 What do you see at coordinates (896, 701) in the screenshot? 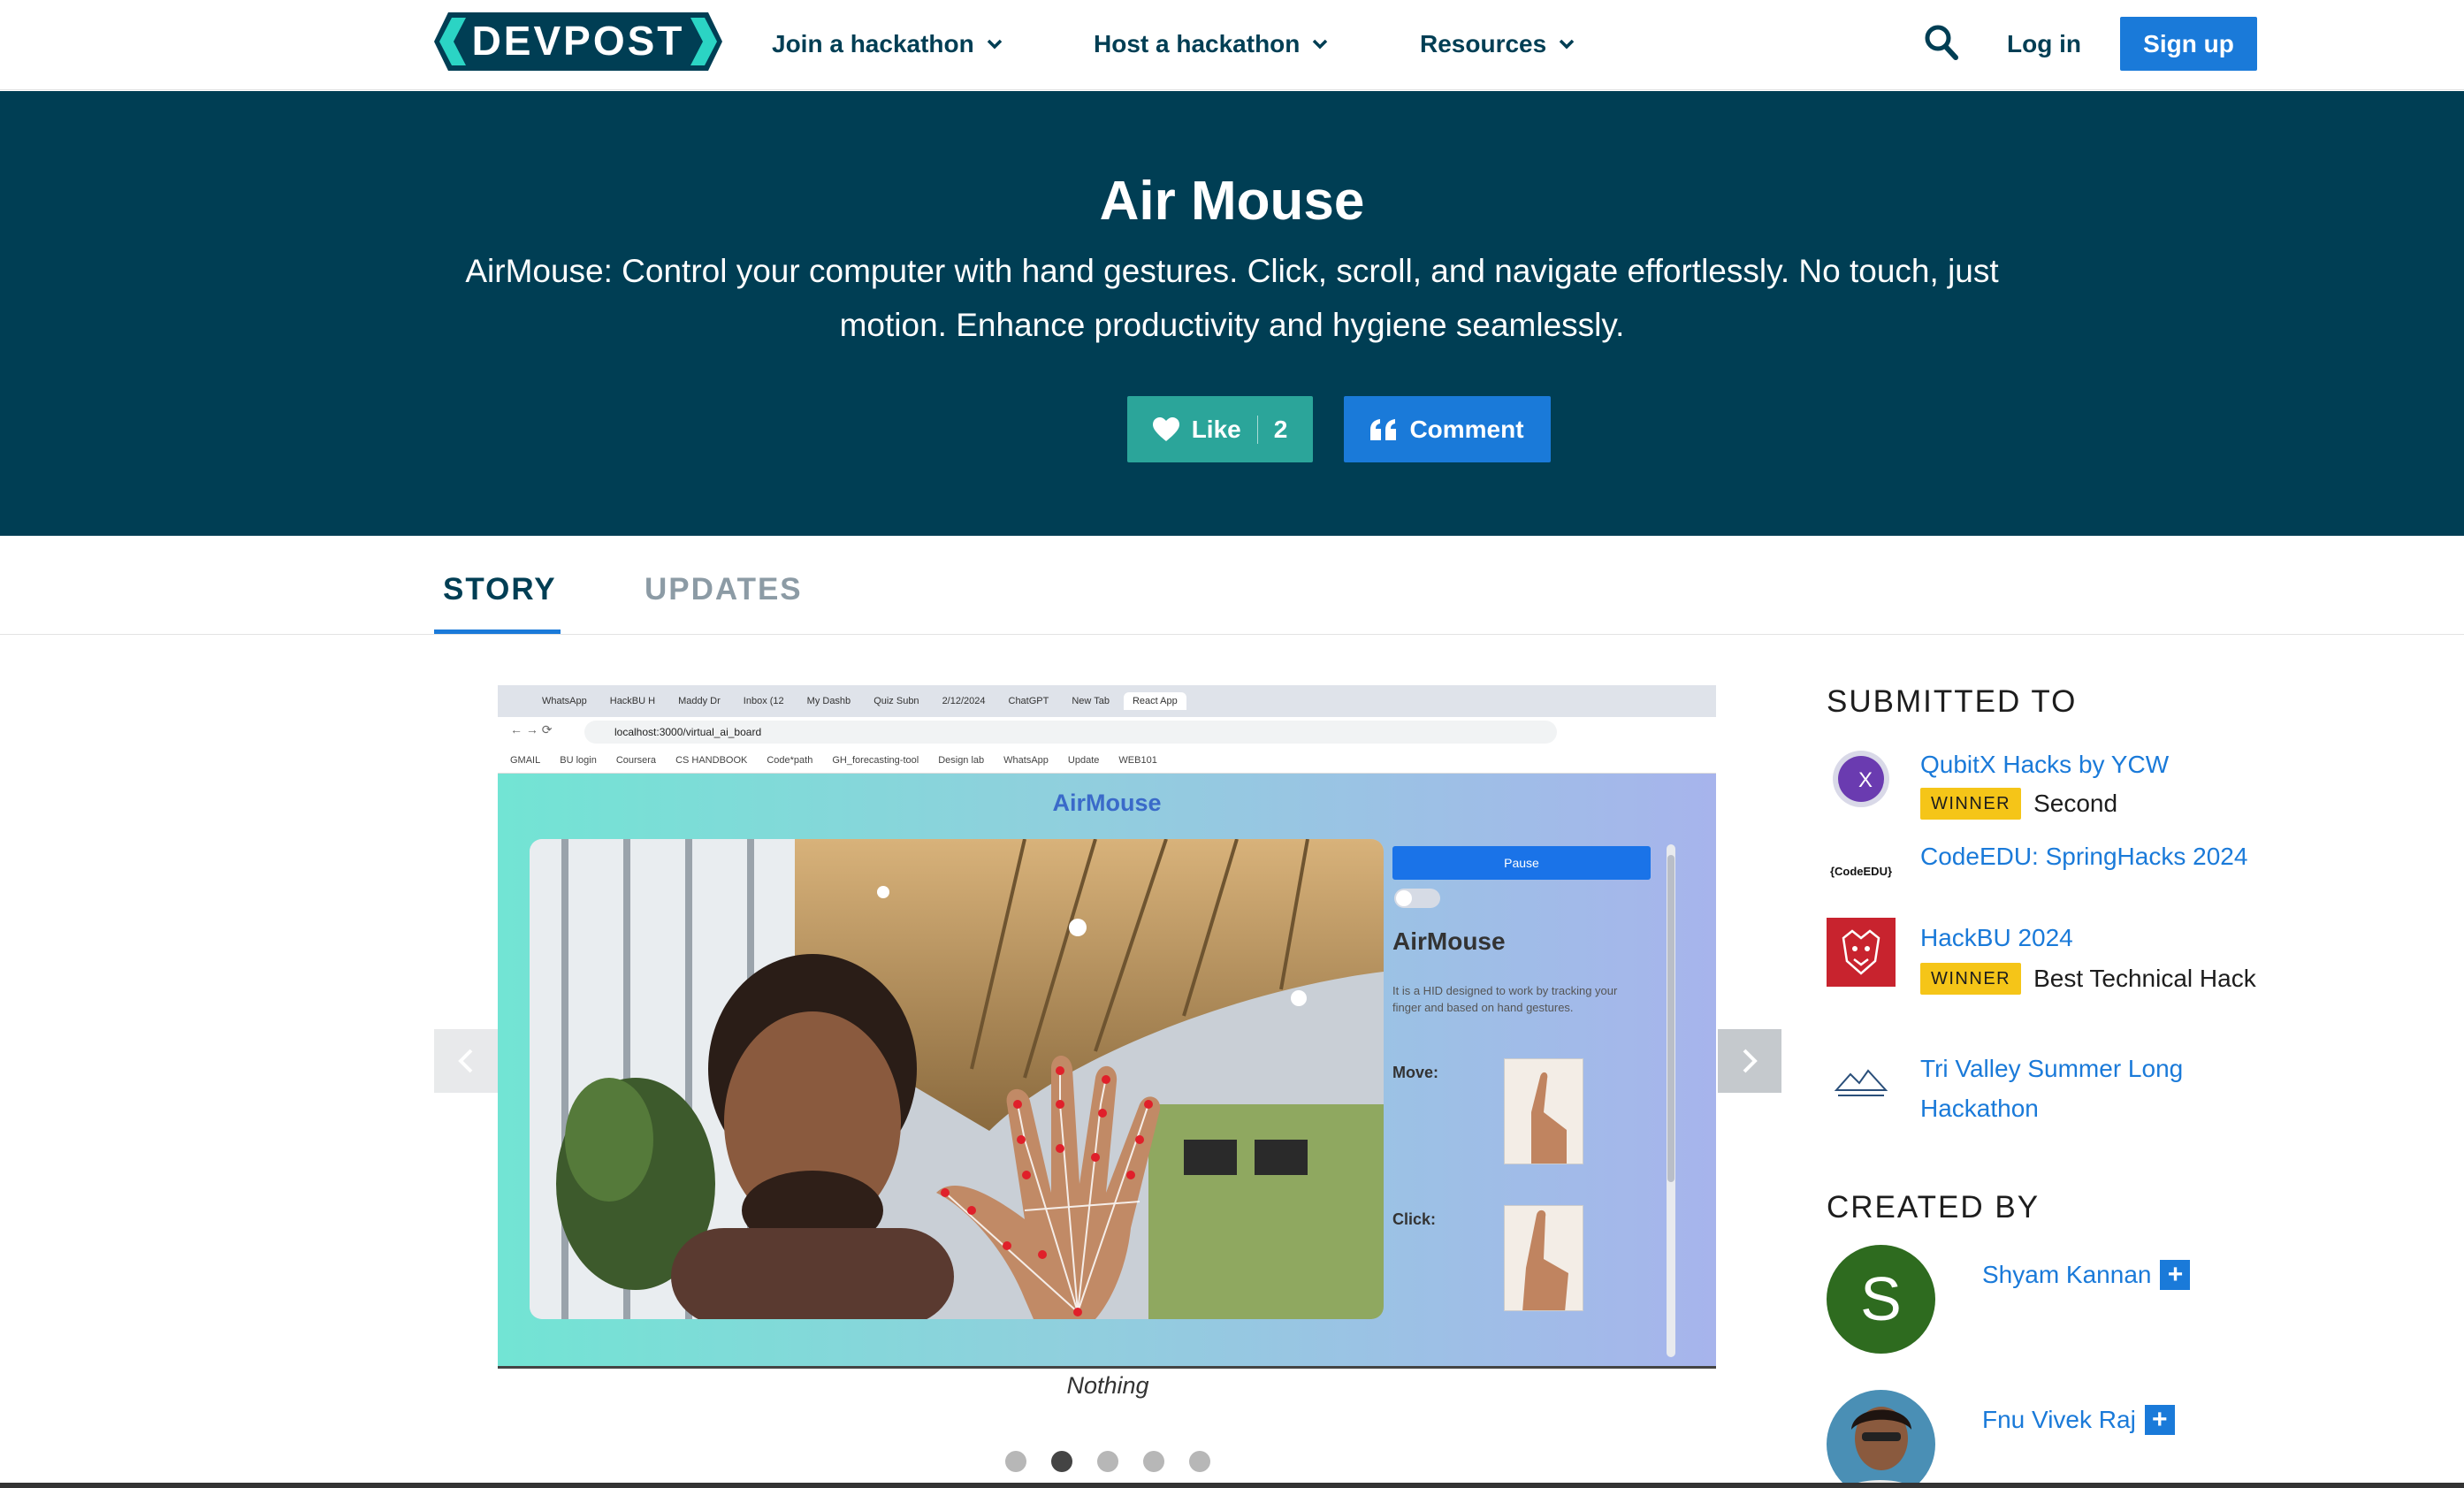
I see `browser-tab: Quiz Subn` at bounding box center [896, 701].